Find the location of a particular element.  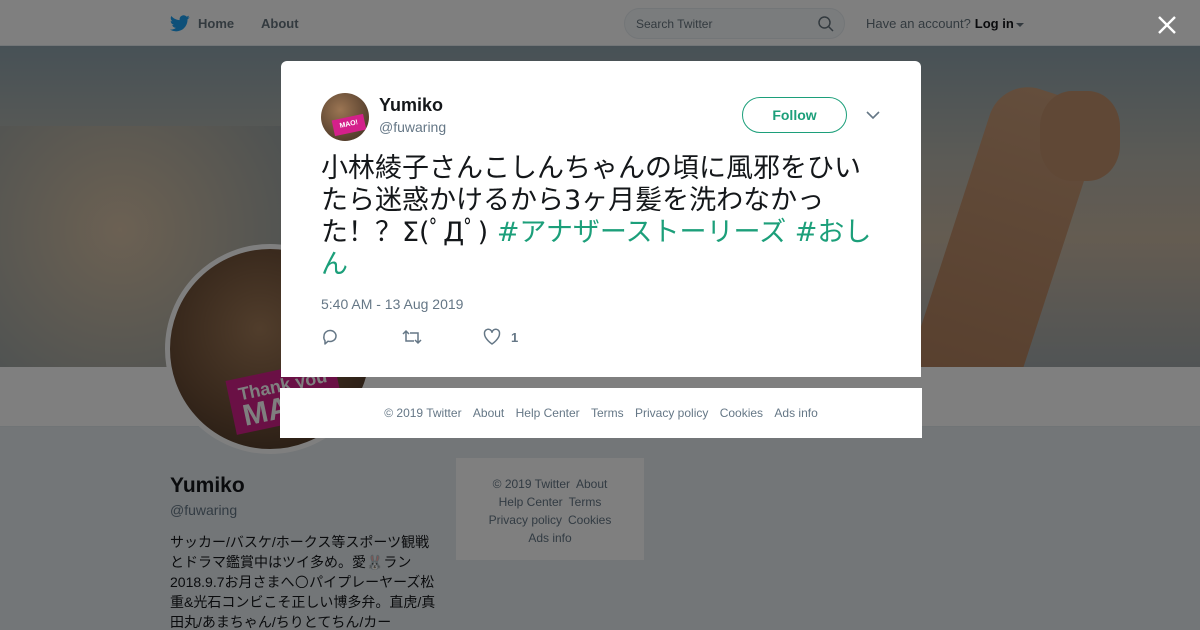

footer-link: © 2019 Twitter is located at coordinates (422, 413).